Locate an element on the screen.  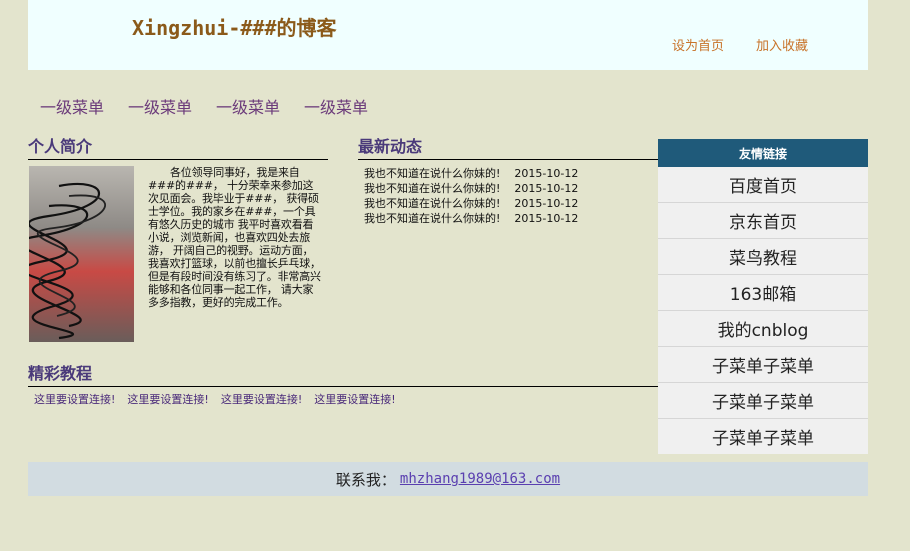
menu-item-4: 一级菜单 is located at coordinates (336, 106).